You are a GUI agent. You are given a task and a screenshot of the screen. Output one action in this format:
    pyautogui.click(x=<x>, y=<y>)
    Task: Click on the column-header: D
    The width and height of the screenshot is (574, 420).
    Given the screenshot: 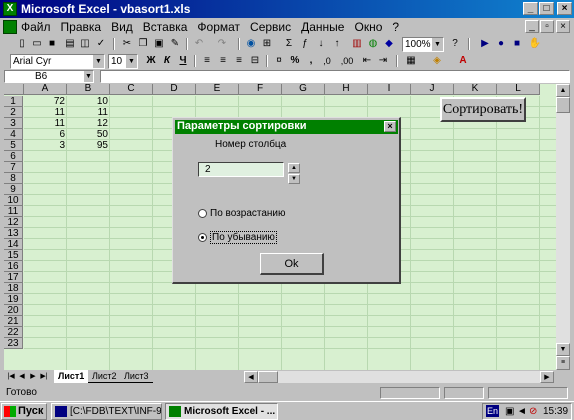 What is the action you would take?
    pyautogui.click(x=174, y=89)
    